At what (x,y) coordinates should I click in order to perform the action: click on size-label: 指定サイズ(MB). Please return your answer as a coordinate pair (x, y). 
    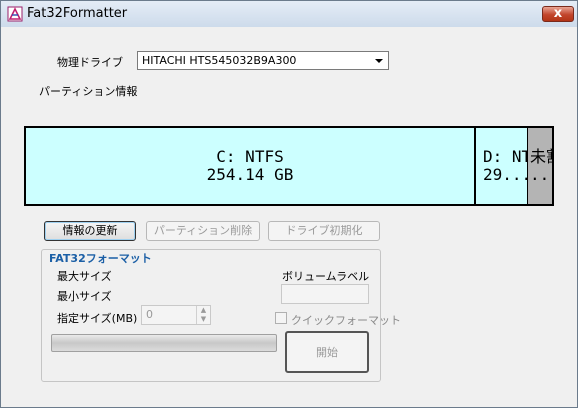
    Looking at the image, I should click on (97, 318).